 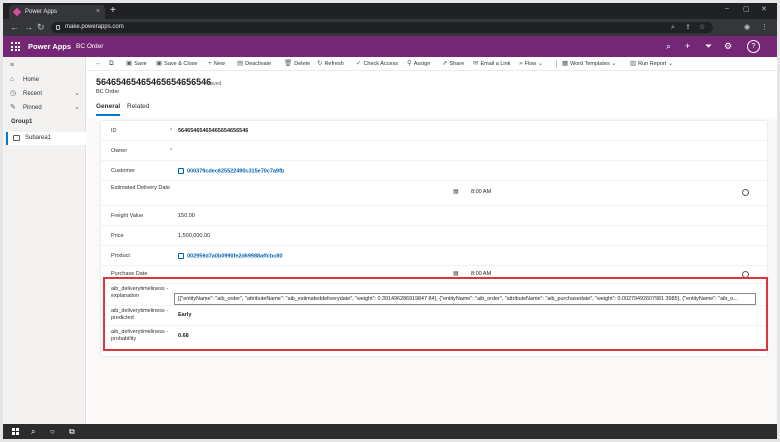 I want to click on check-access-button: ✓ Check Access, so click(x=377, y=64).